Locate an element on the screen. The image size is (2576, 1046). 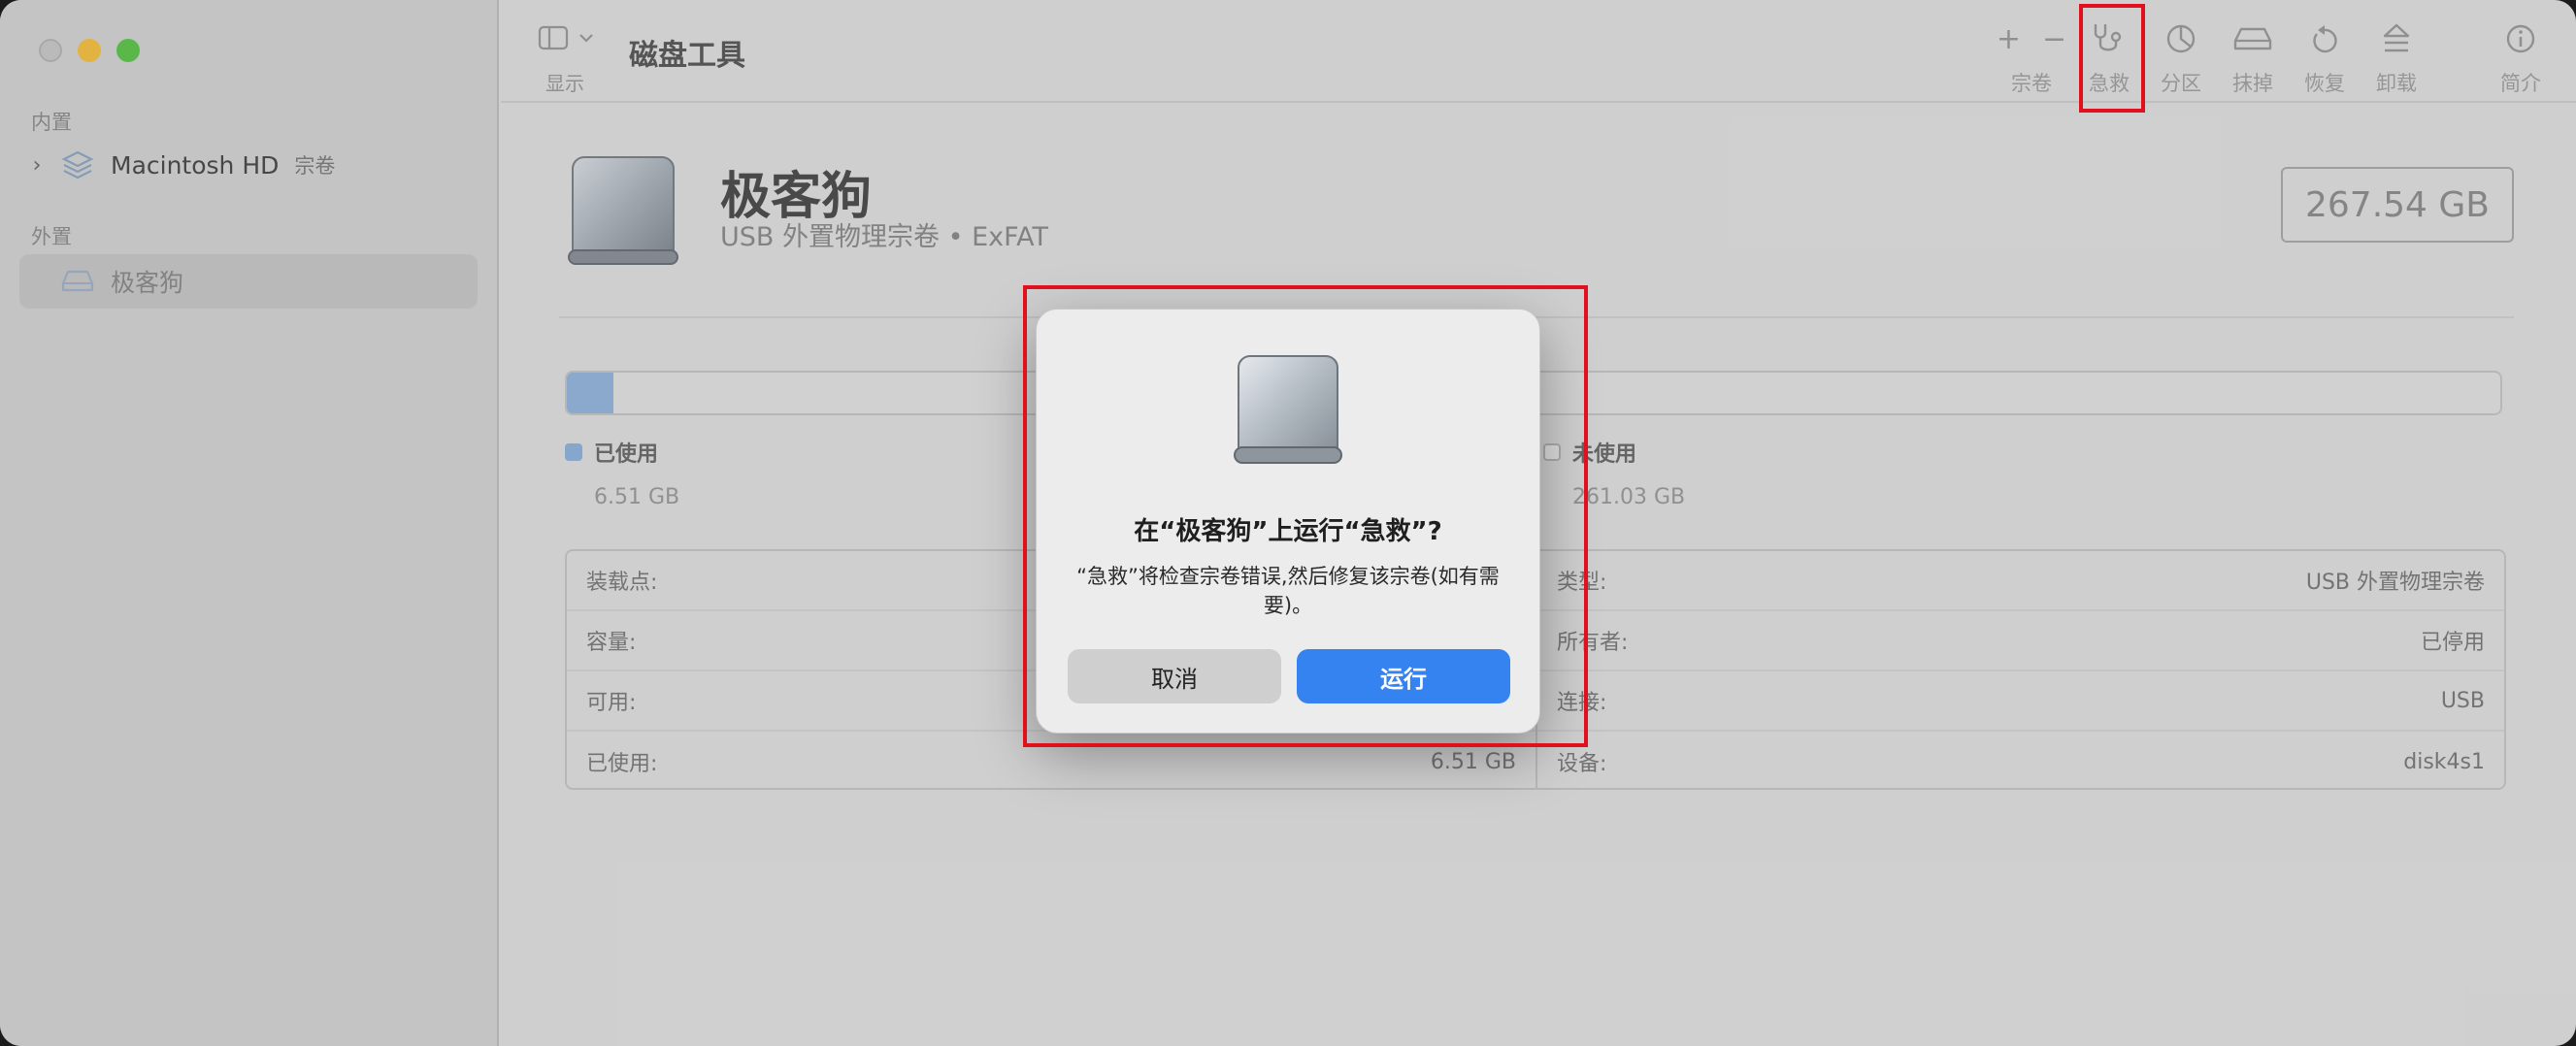
dialog-highlight-box is located at coordinates (1305, 516).